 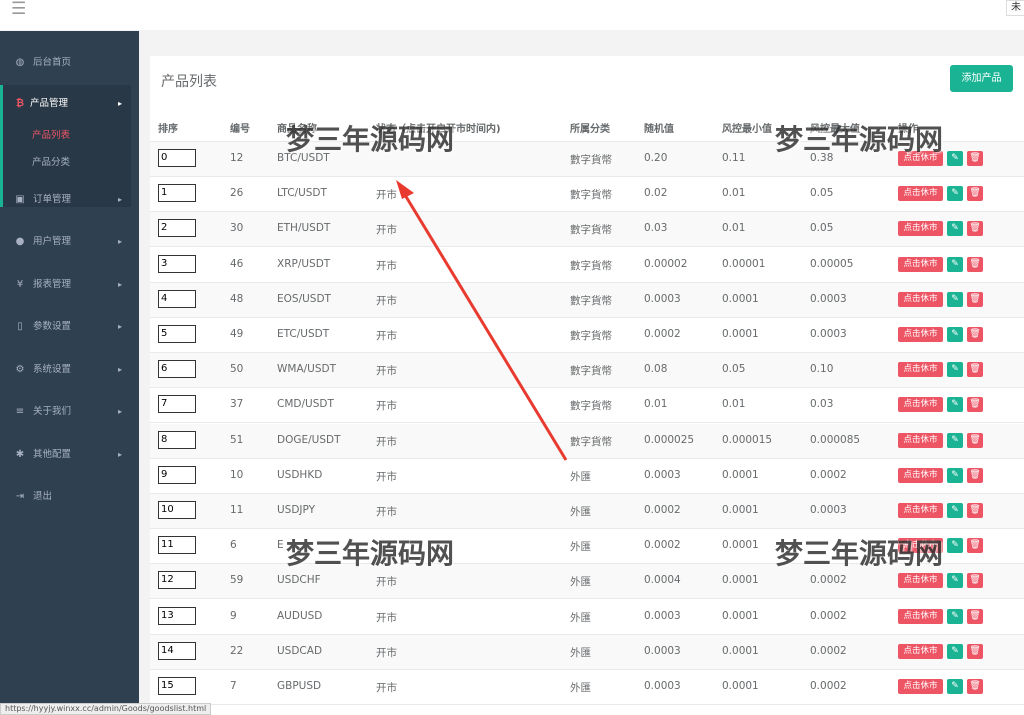 What do you see at coordinates (237, 474) in the screenshot?
I see `product-id: 10` at bounding box center [237, 474].